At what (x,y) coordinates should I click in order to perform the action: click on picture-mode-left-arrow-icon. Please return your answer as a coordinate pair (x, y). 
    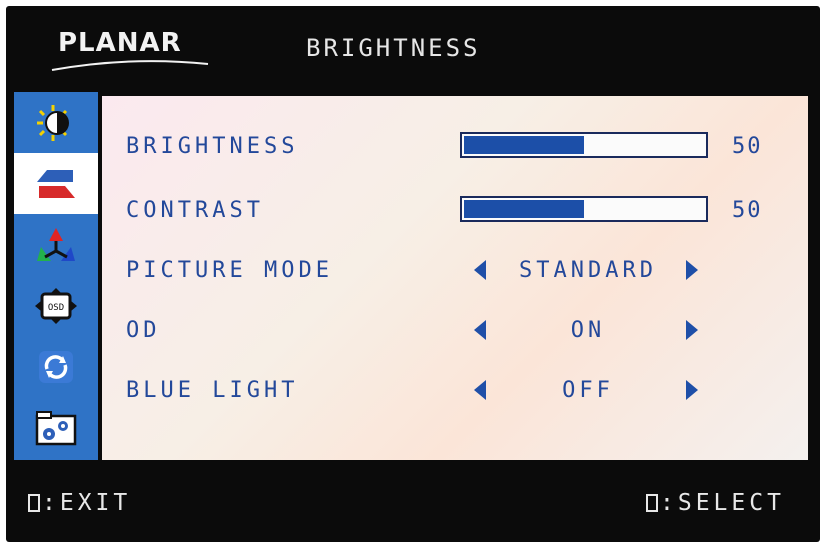
    Looking at the image, I should click on (480, 270).